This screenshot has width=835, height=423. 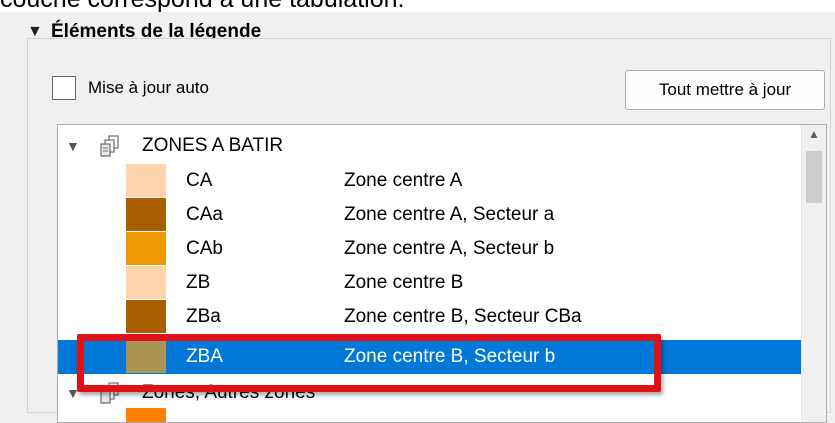 I want to click on update-all-button: Tout mettre à jour, so click(x=725, y=90).